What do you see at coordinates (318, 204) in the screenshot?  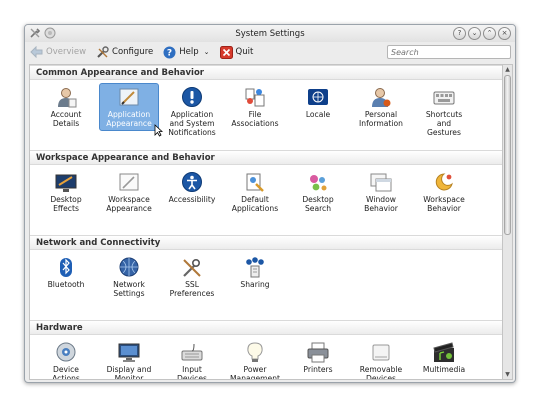 I see `module-label: Desktop Search` at bounding box center [318, 204].